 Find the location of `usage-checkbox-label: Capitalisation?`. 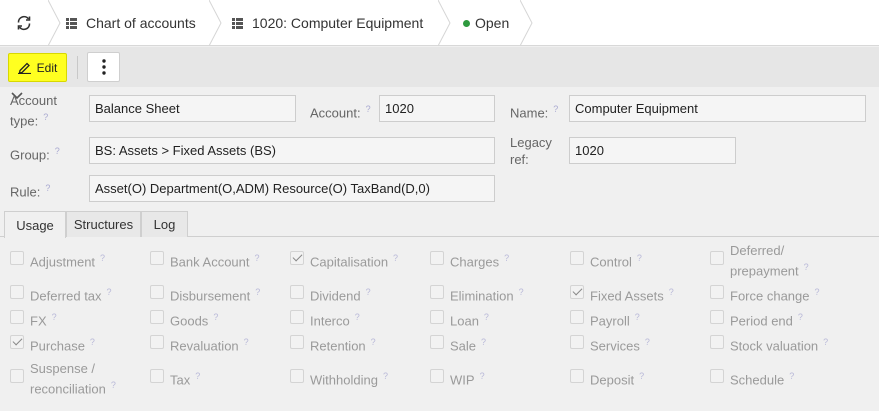

usage-checkbox-label: Capitalisation? is located at coordinates (354, 261).